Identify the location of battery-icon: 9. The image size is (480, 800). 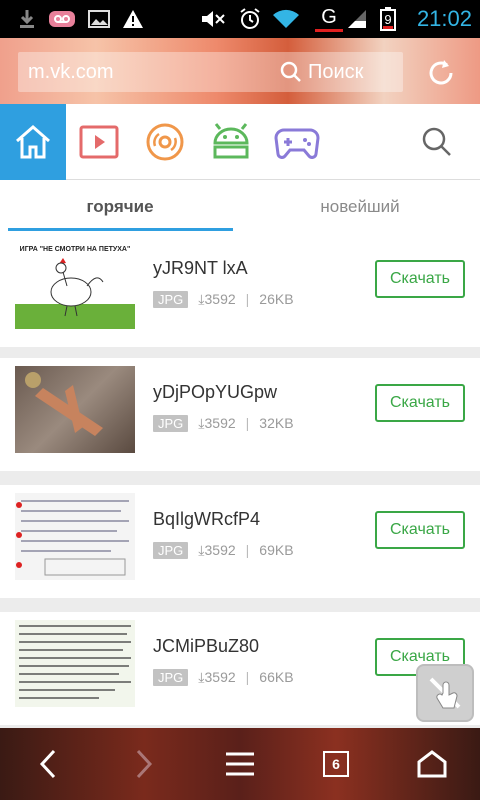
(388, 19).